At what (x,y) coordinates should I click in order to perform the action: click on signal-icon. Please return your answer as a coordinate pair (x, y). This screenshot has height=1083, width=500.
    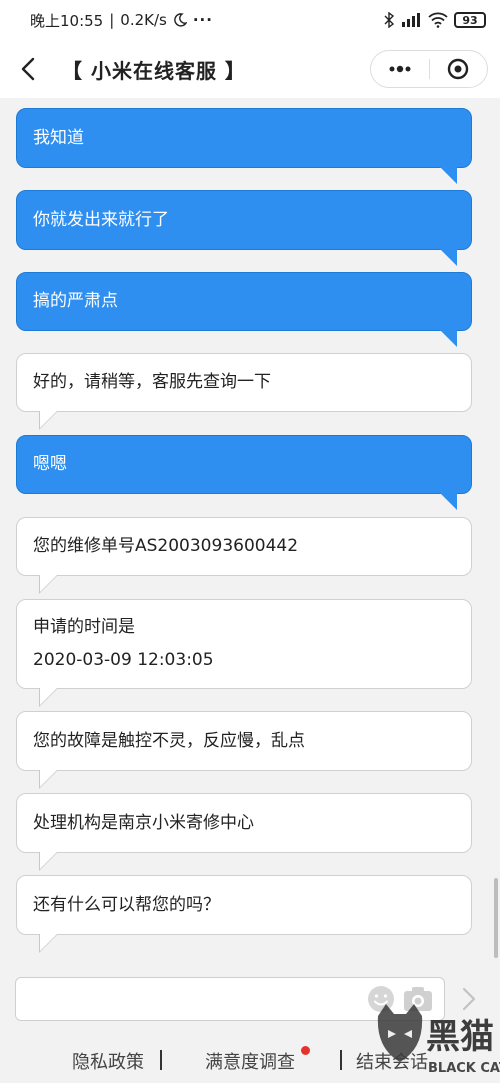
    Looking at the image, I should click on (411, 20).